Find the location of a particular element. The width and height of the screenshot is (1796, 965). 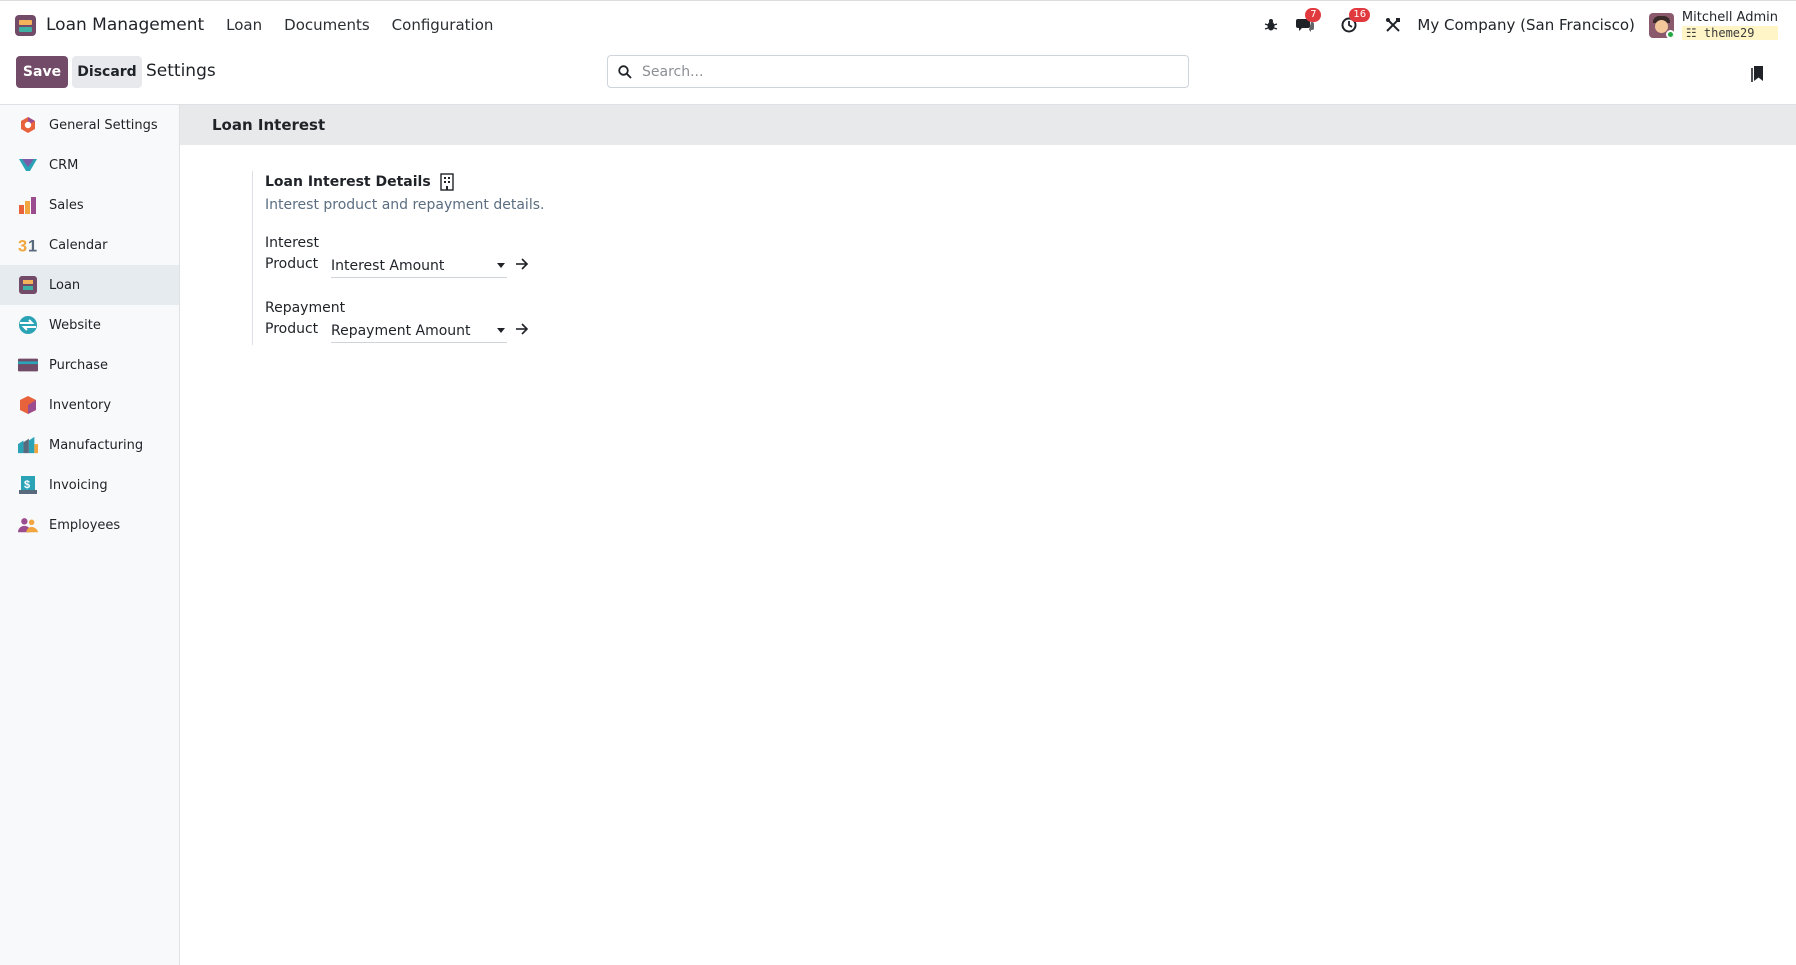

company-switcher: My Company (San Francisco) is located at coordinates (1525, 25).